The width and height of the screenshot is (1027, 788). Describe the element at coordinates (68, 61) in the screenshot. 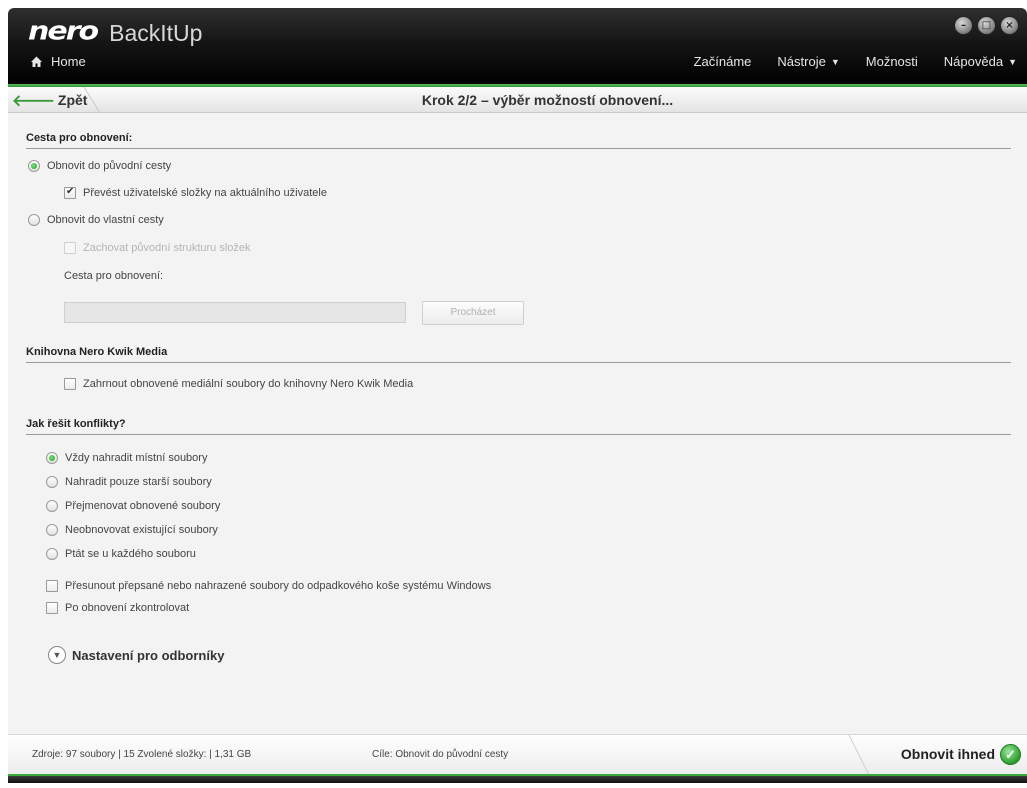

I see `home-label: Home` at that location.